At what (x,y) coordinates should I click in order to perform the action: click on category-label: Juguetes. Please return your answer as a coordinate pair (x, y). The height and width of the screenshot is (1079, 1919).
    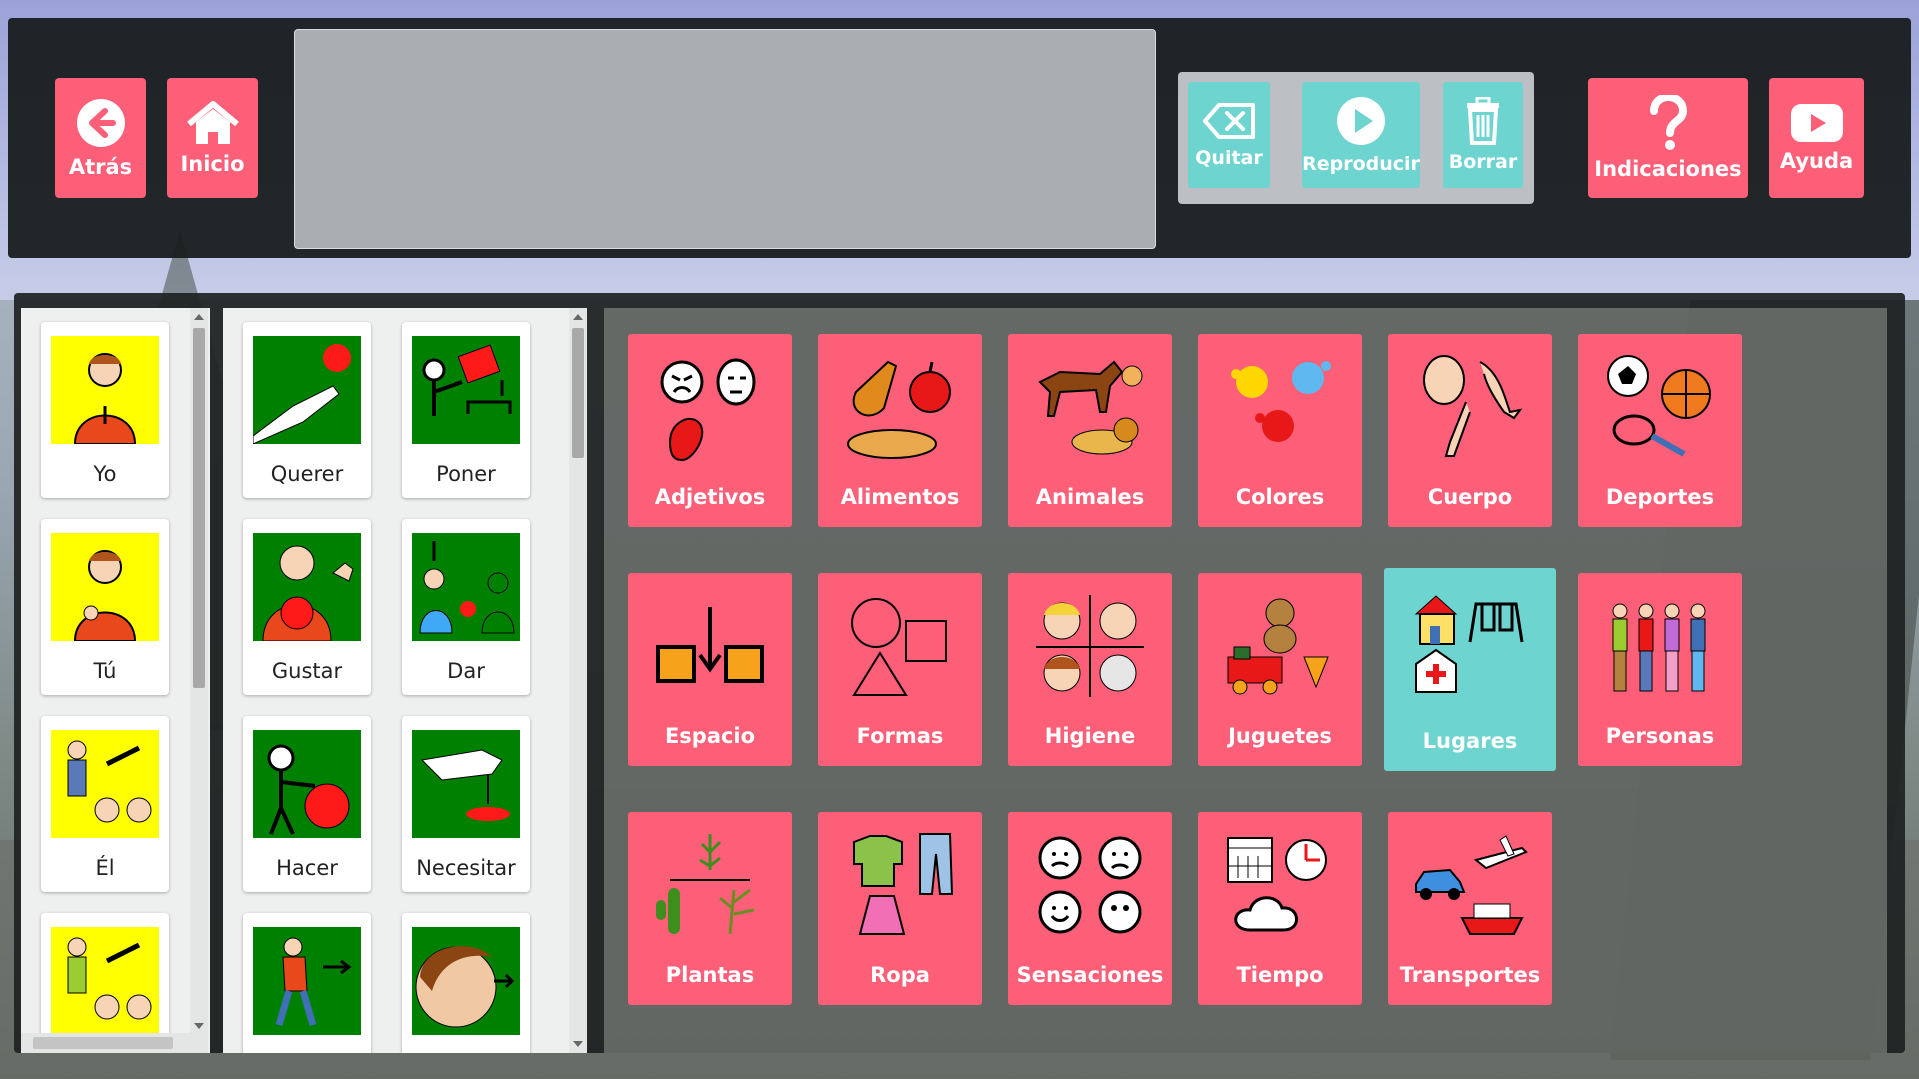
    Looking at the image, I should click on (1280, 736).